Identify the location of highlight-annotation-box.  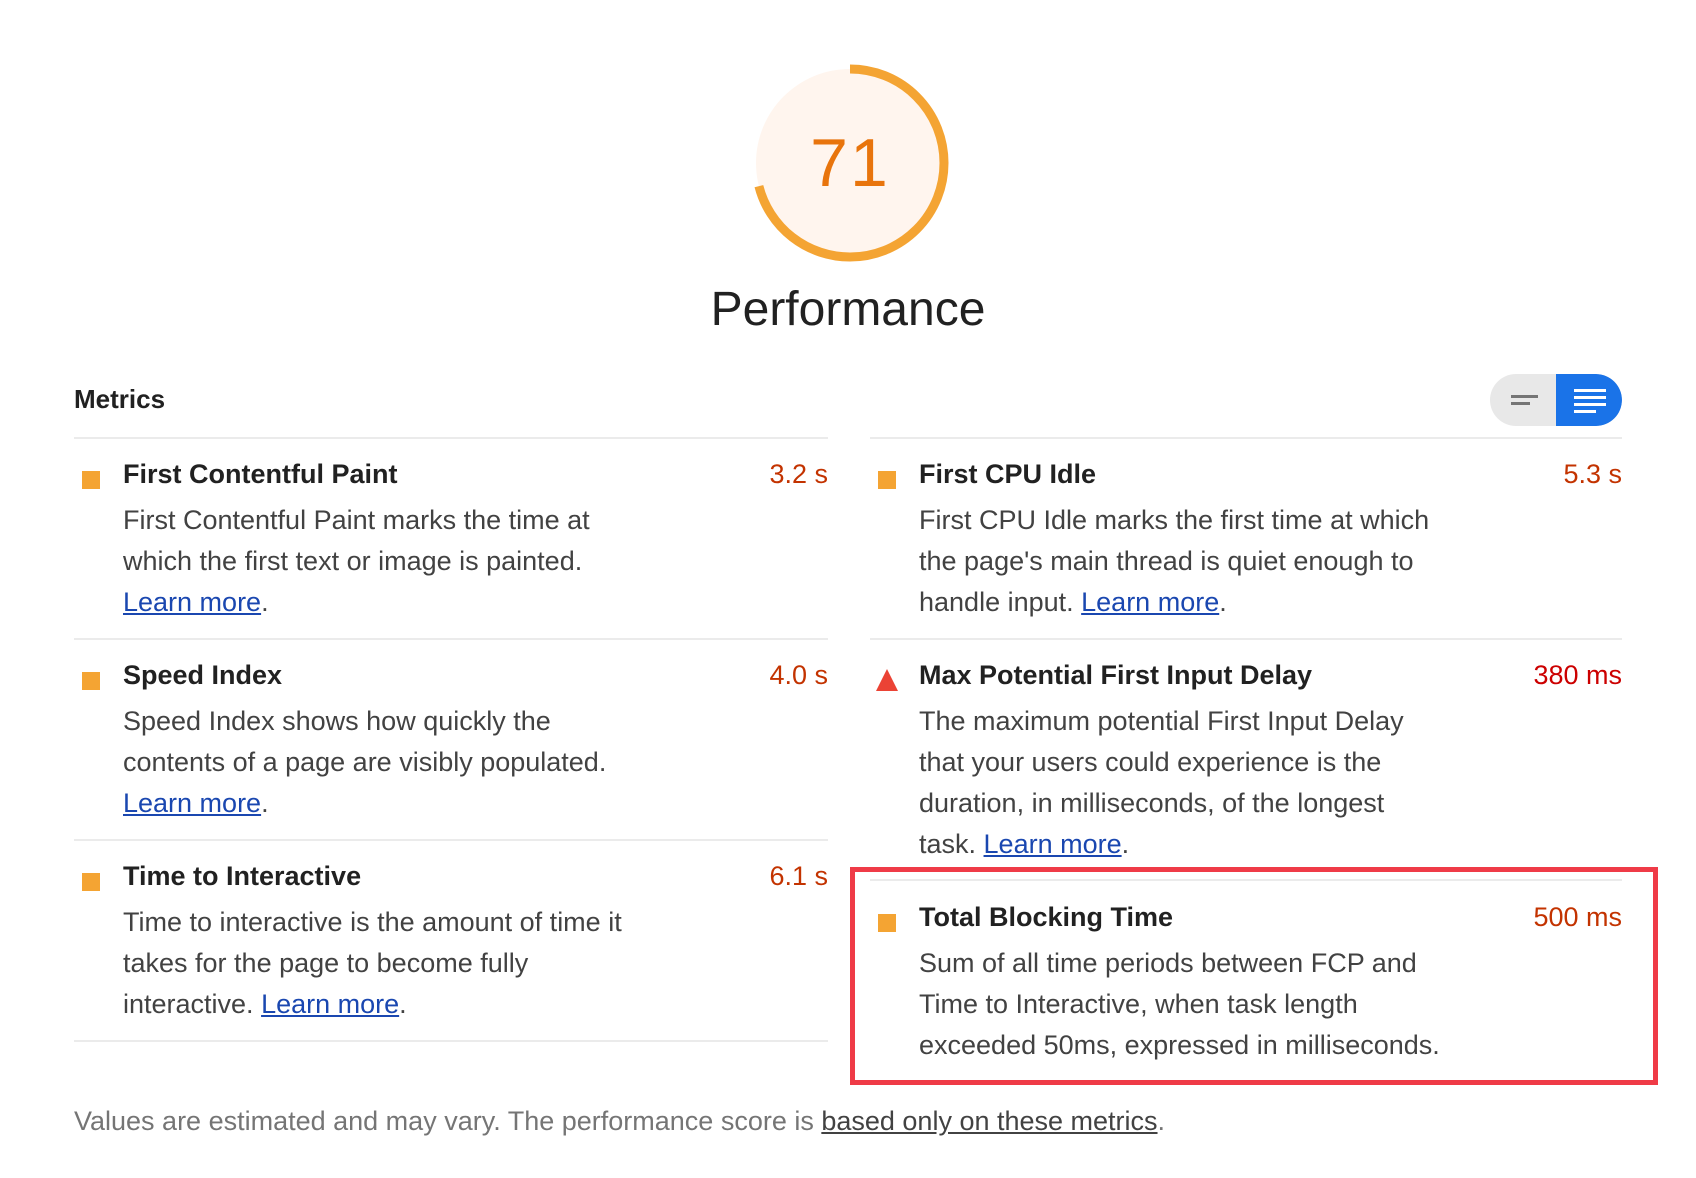
(1254, 976).